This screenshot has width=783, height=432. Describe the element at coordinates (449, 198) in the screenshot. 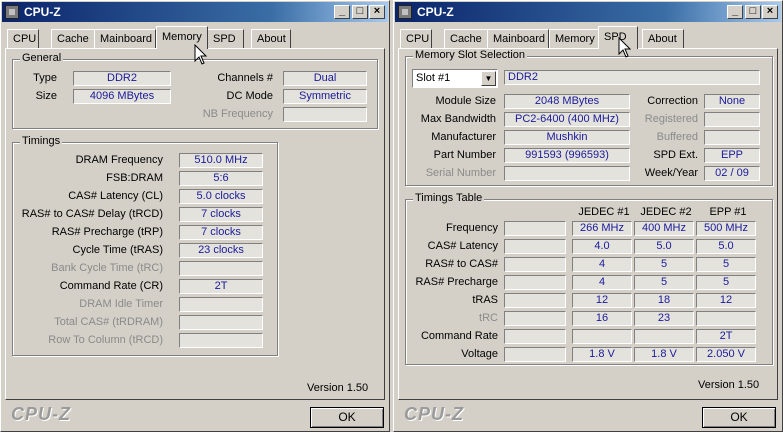

I see `timings-table-title: Timings Table` at that location.